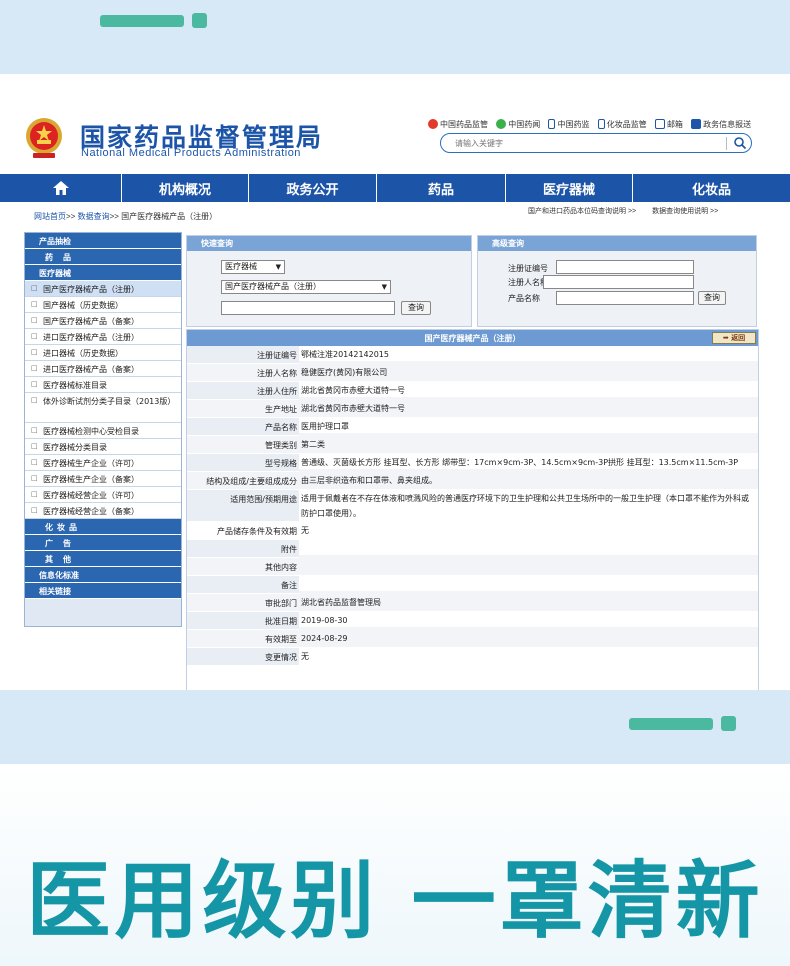  I want to click on breadcrumb-query: 数据查询, so click(94, 216).